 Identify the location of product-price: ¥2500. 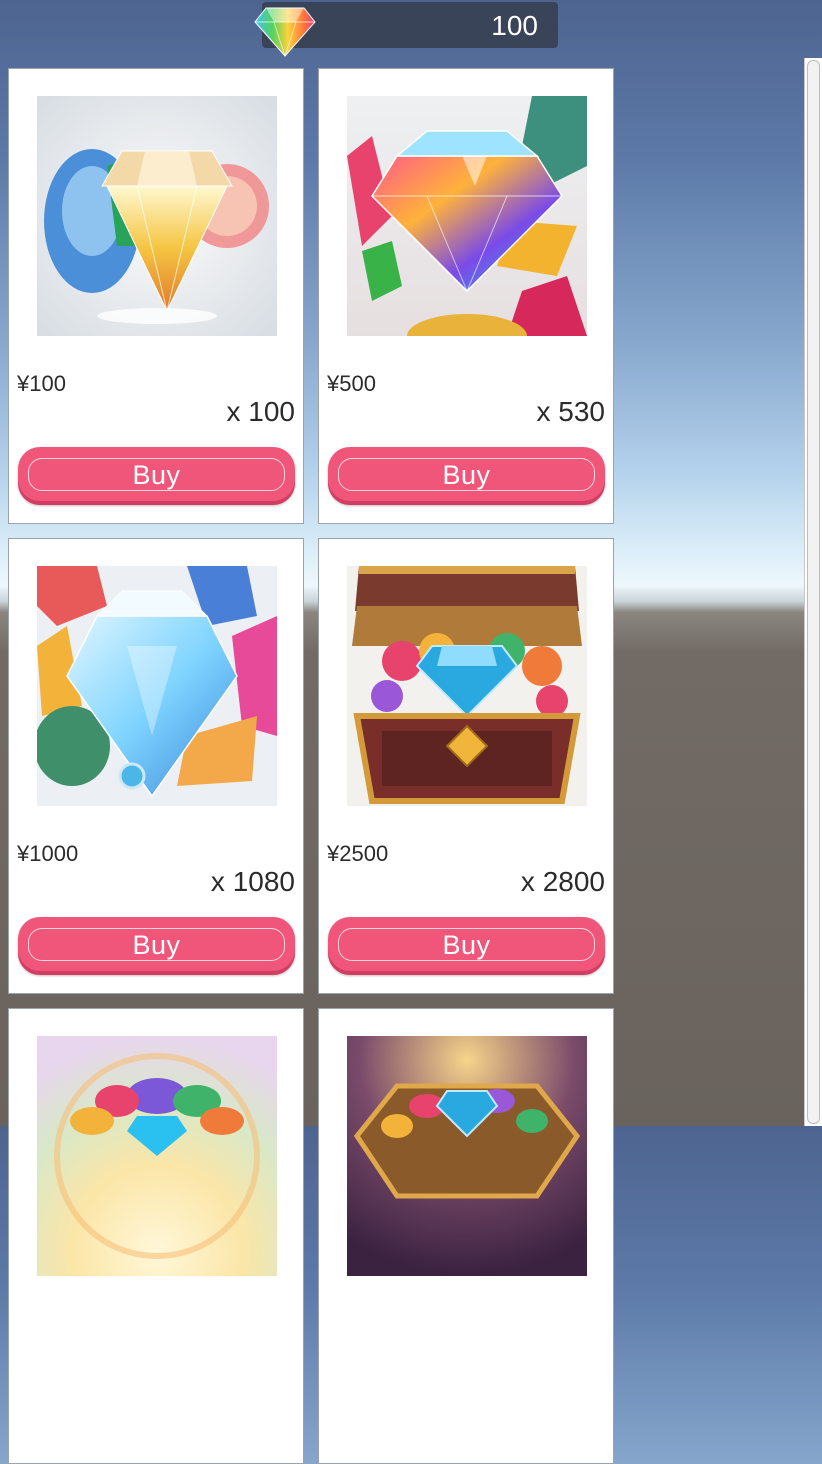
(358, 853).